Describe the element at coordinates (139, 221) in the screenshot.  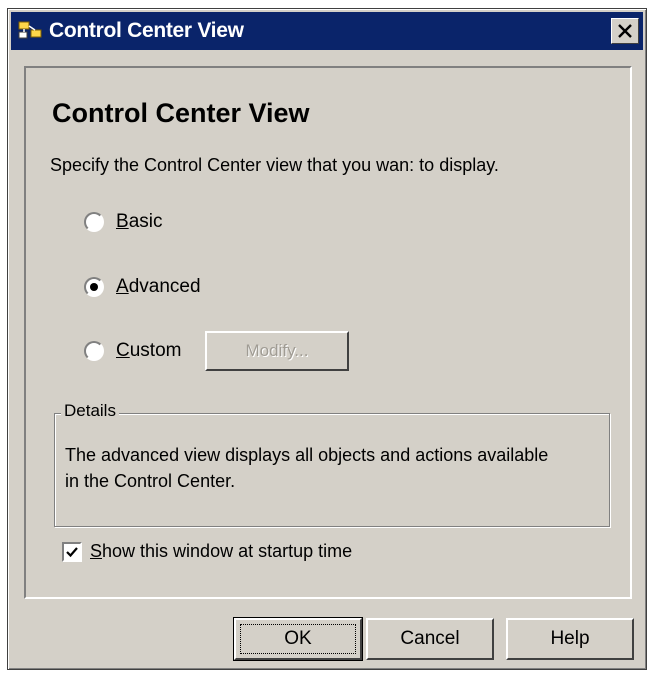
I see `radio-basic-label: Basic` at that location.